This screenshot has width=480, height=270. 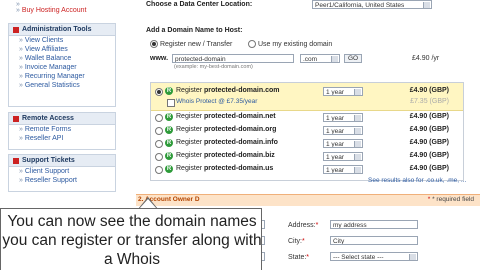 What do you see at coordinates (216, 101) in the screenshot?
I see `whois-label: Whois Protect @ £7.35/year` at bounding box center [216, 101].